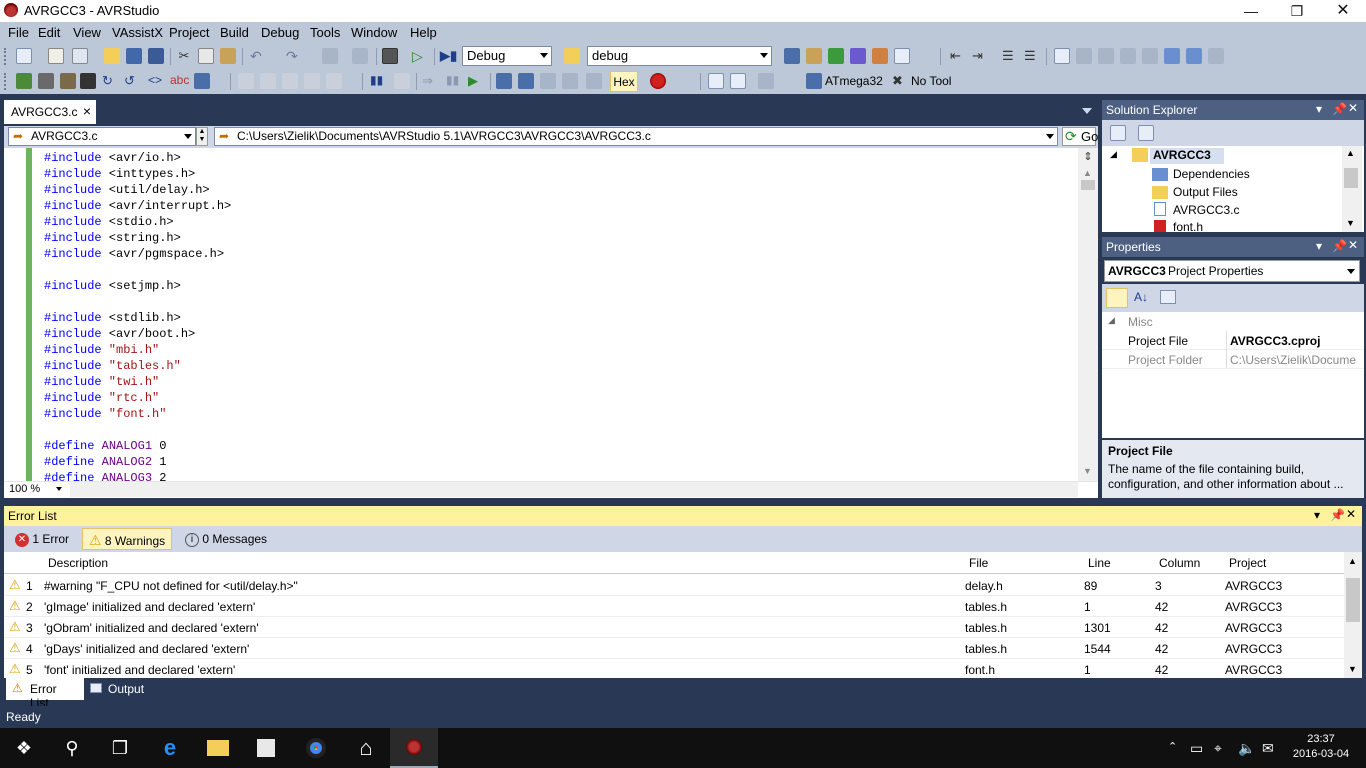 The width and height of the screenshot is (1366, 768). What do you see at coordinates (87, 32) in the screenshot?
I see `menu-view: View` at bounding box center [87, 32].